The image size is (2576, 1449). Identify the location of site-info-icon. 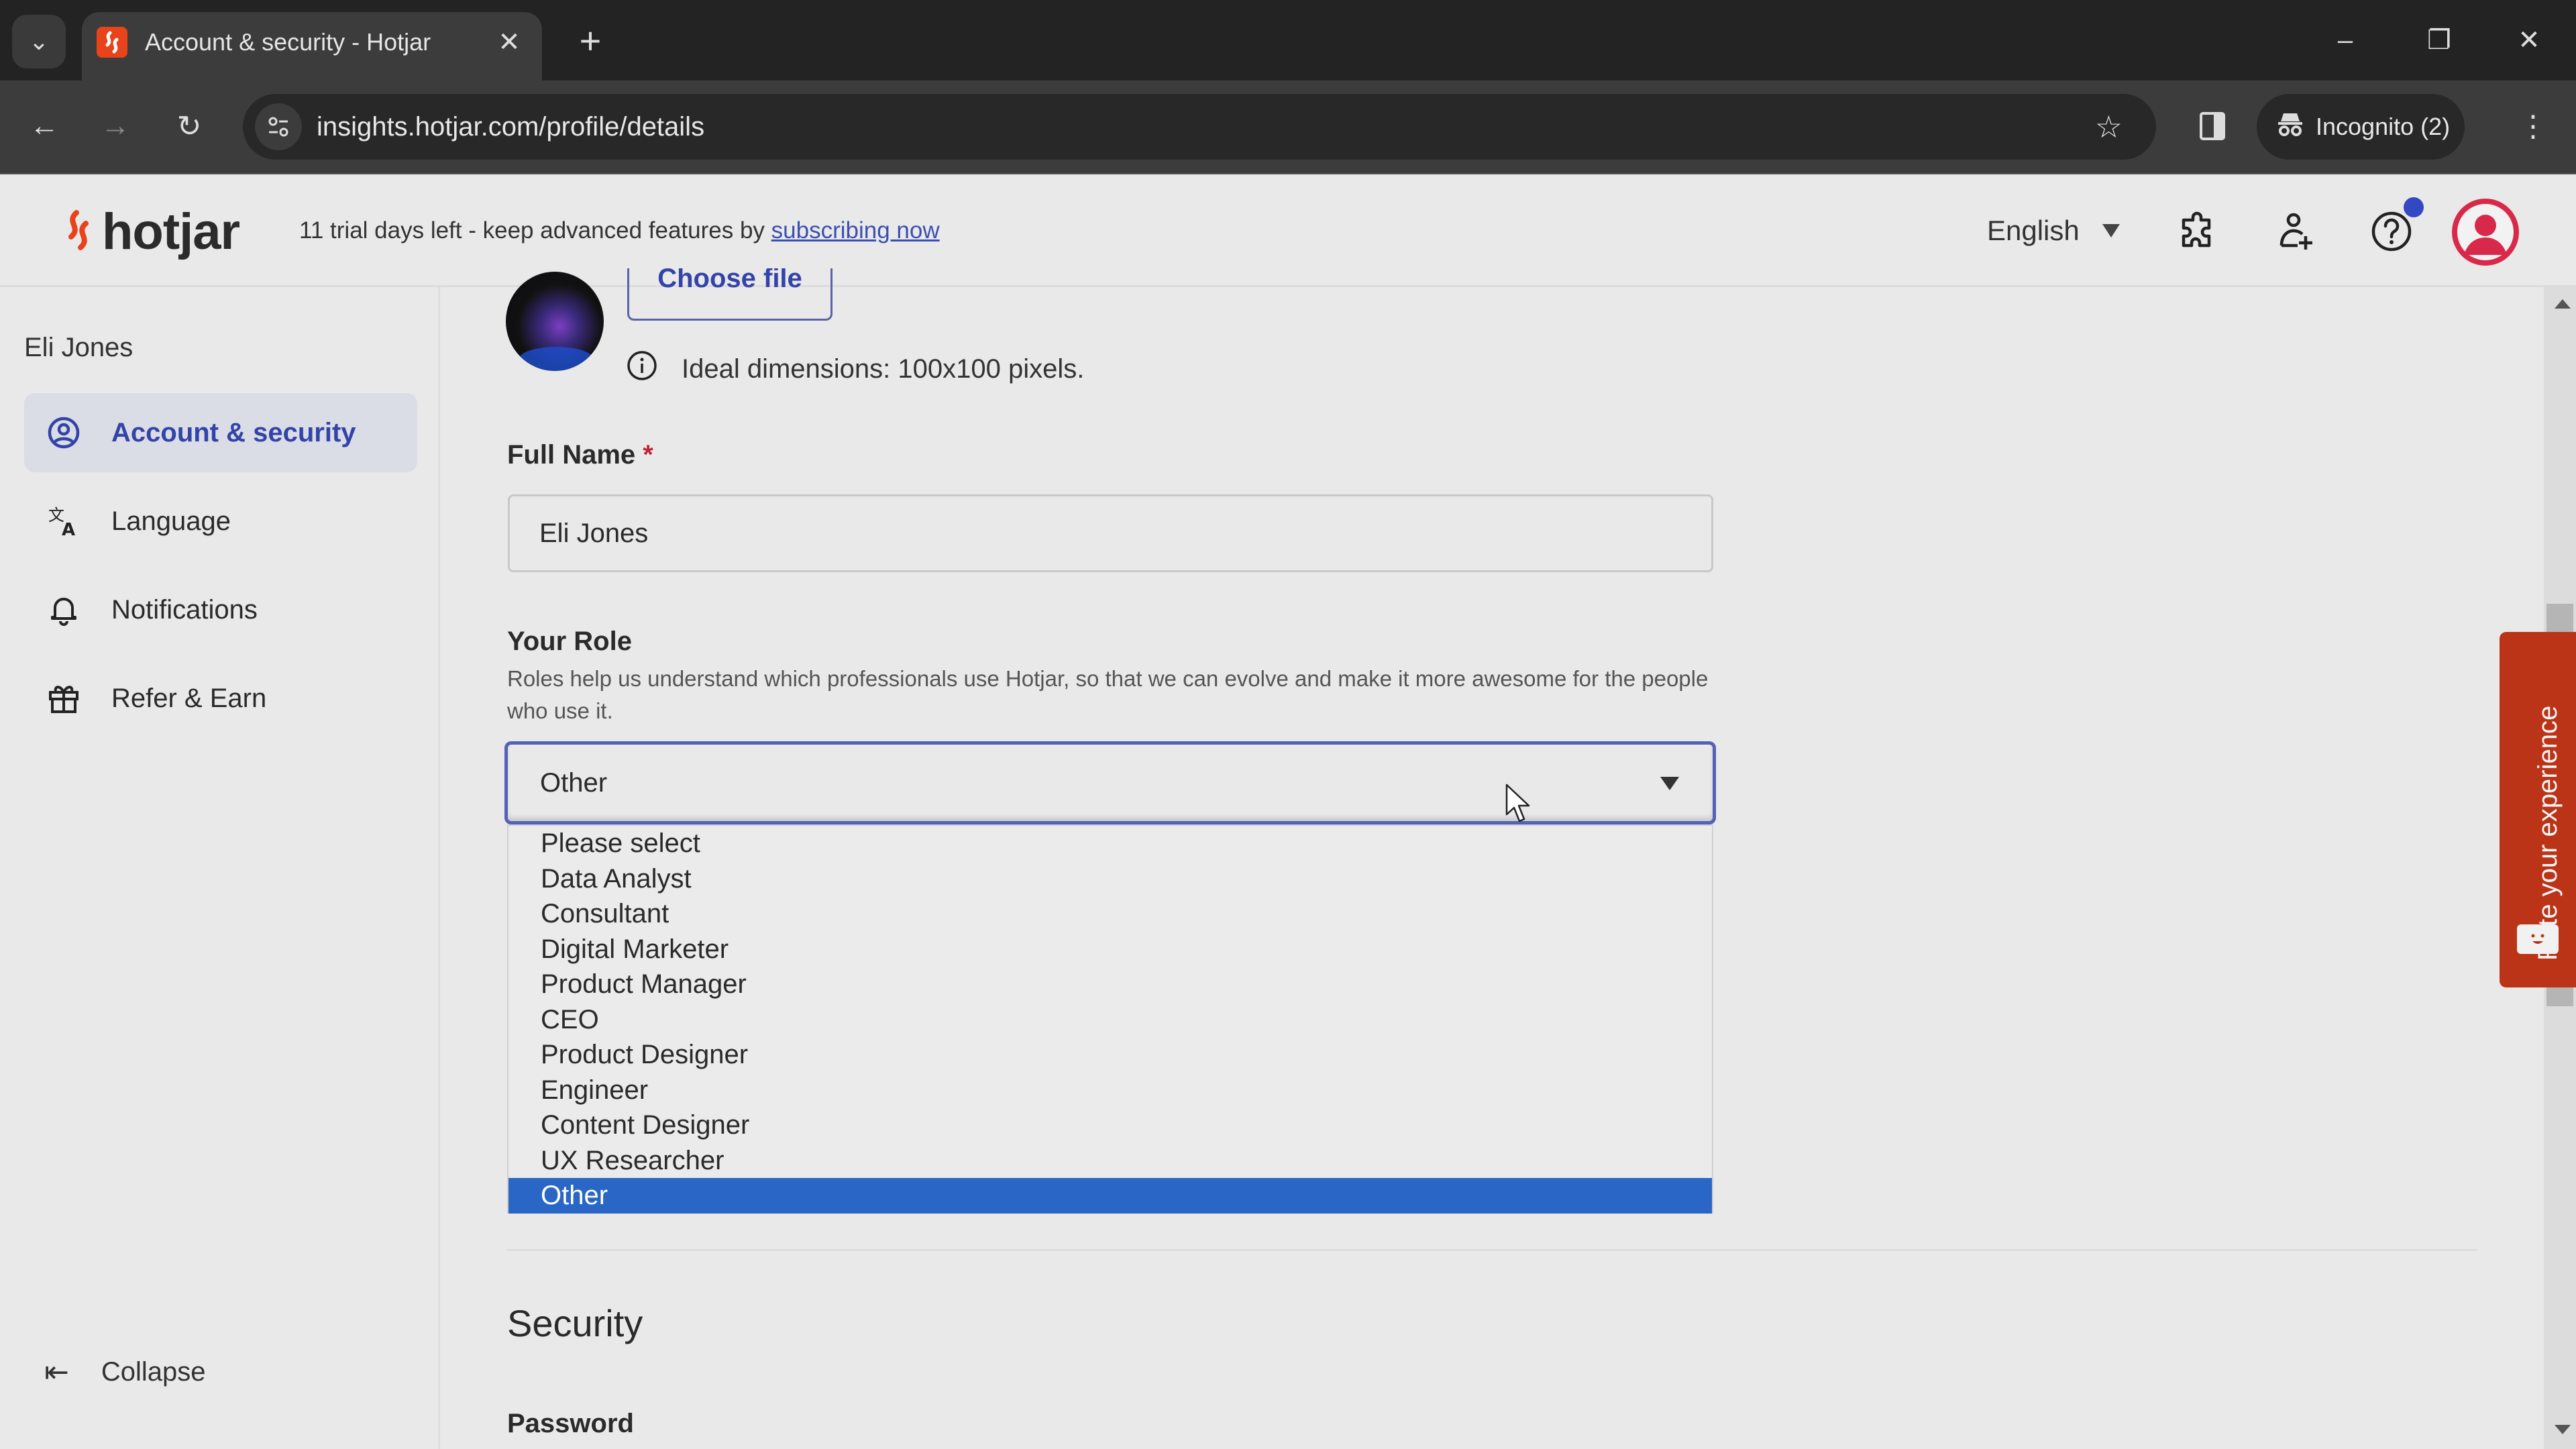
(278, 126).